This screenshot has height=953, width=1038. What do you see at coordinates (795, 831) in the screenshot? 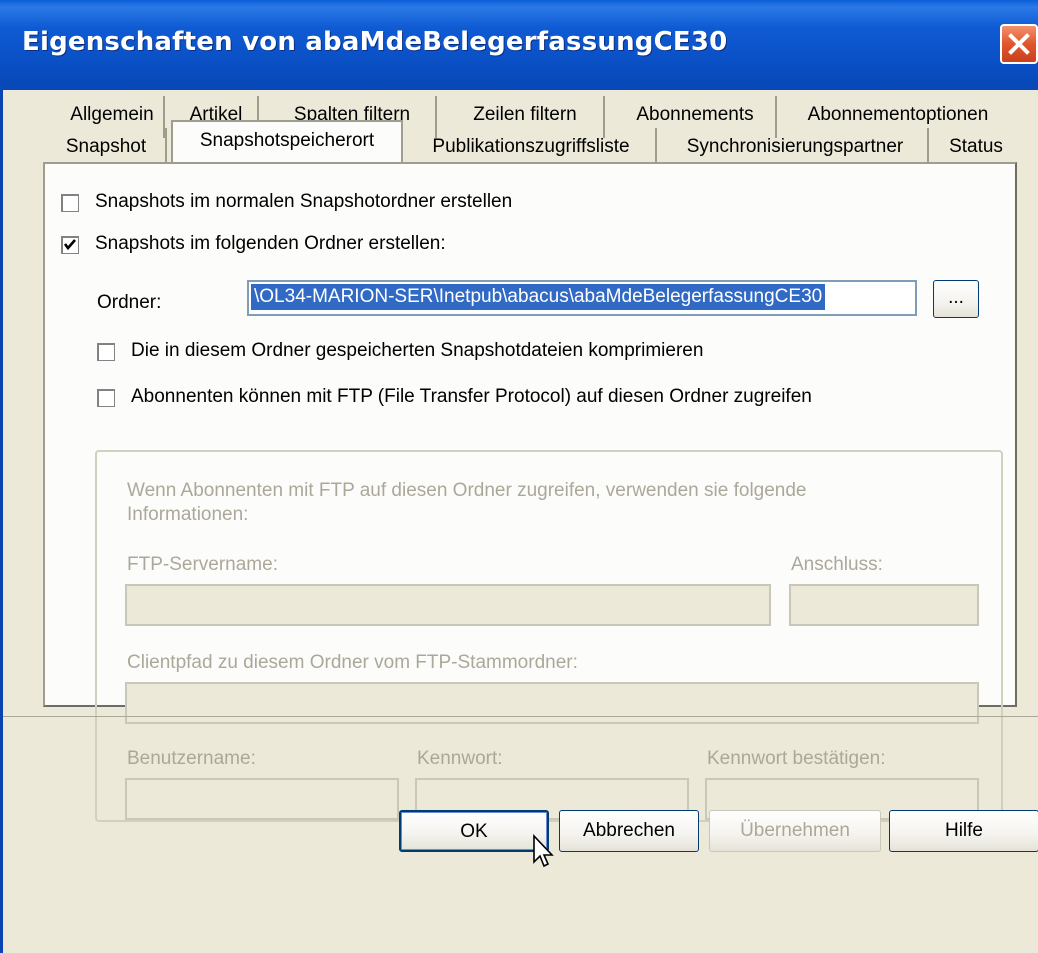
I see `apply-button: Übernehmen` at bounding box center [795, 831].